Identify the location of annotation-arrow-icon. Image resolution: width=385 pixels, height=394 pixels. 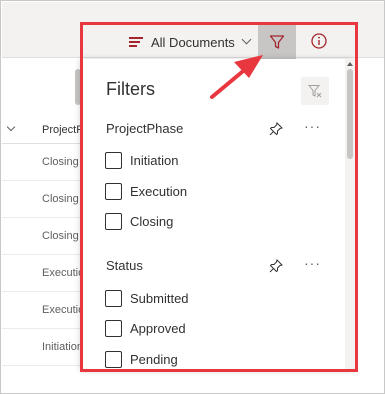
(236, 77).